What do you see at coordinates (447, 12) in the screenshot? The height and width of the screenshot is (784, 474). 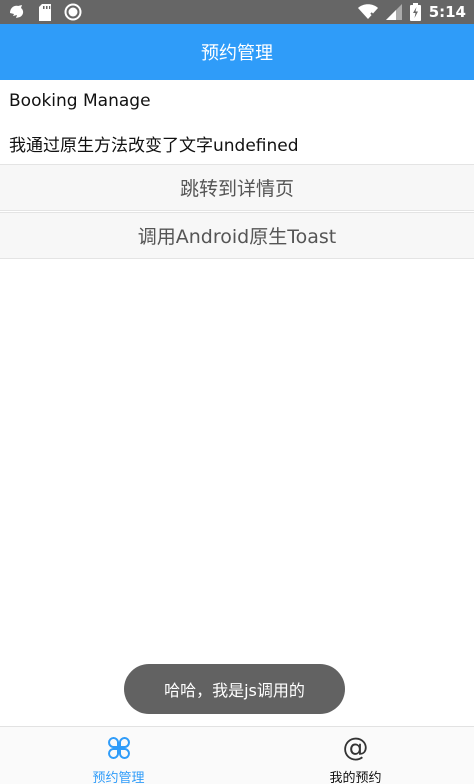 I see `status-time: 5:14` at bounding box center [447, 12].